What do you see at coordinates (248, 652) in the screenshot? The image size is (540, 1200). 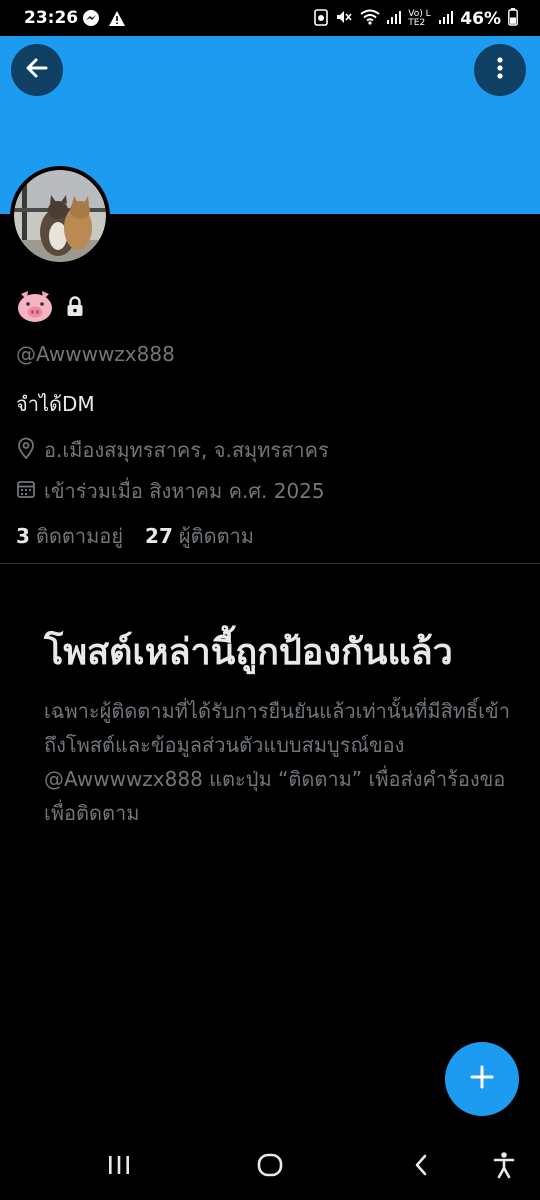 I see `protected-title: โพสต์เหล่านี้ถูกป้องกันแล้ว` at bounding box center [248, 652].